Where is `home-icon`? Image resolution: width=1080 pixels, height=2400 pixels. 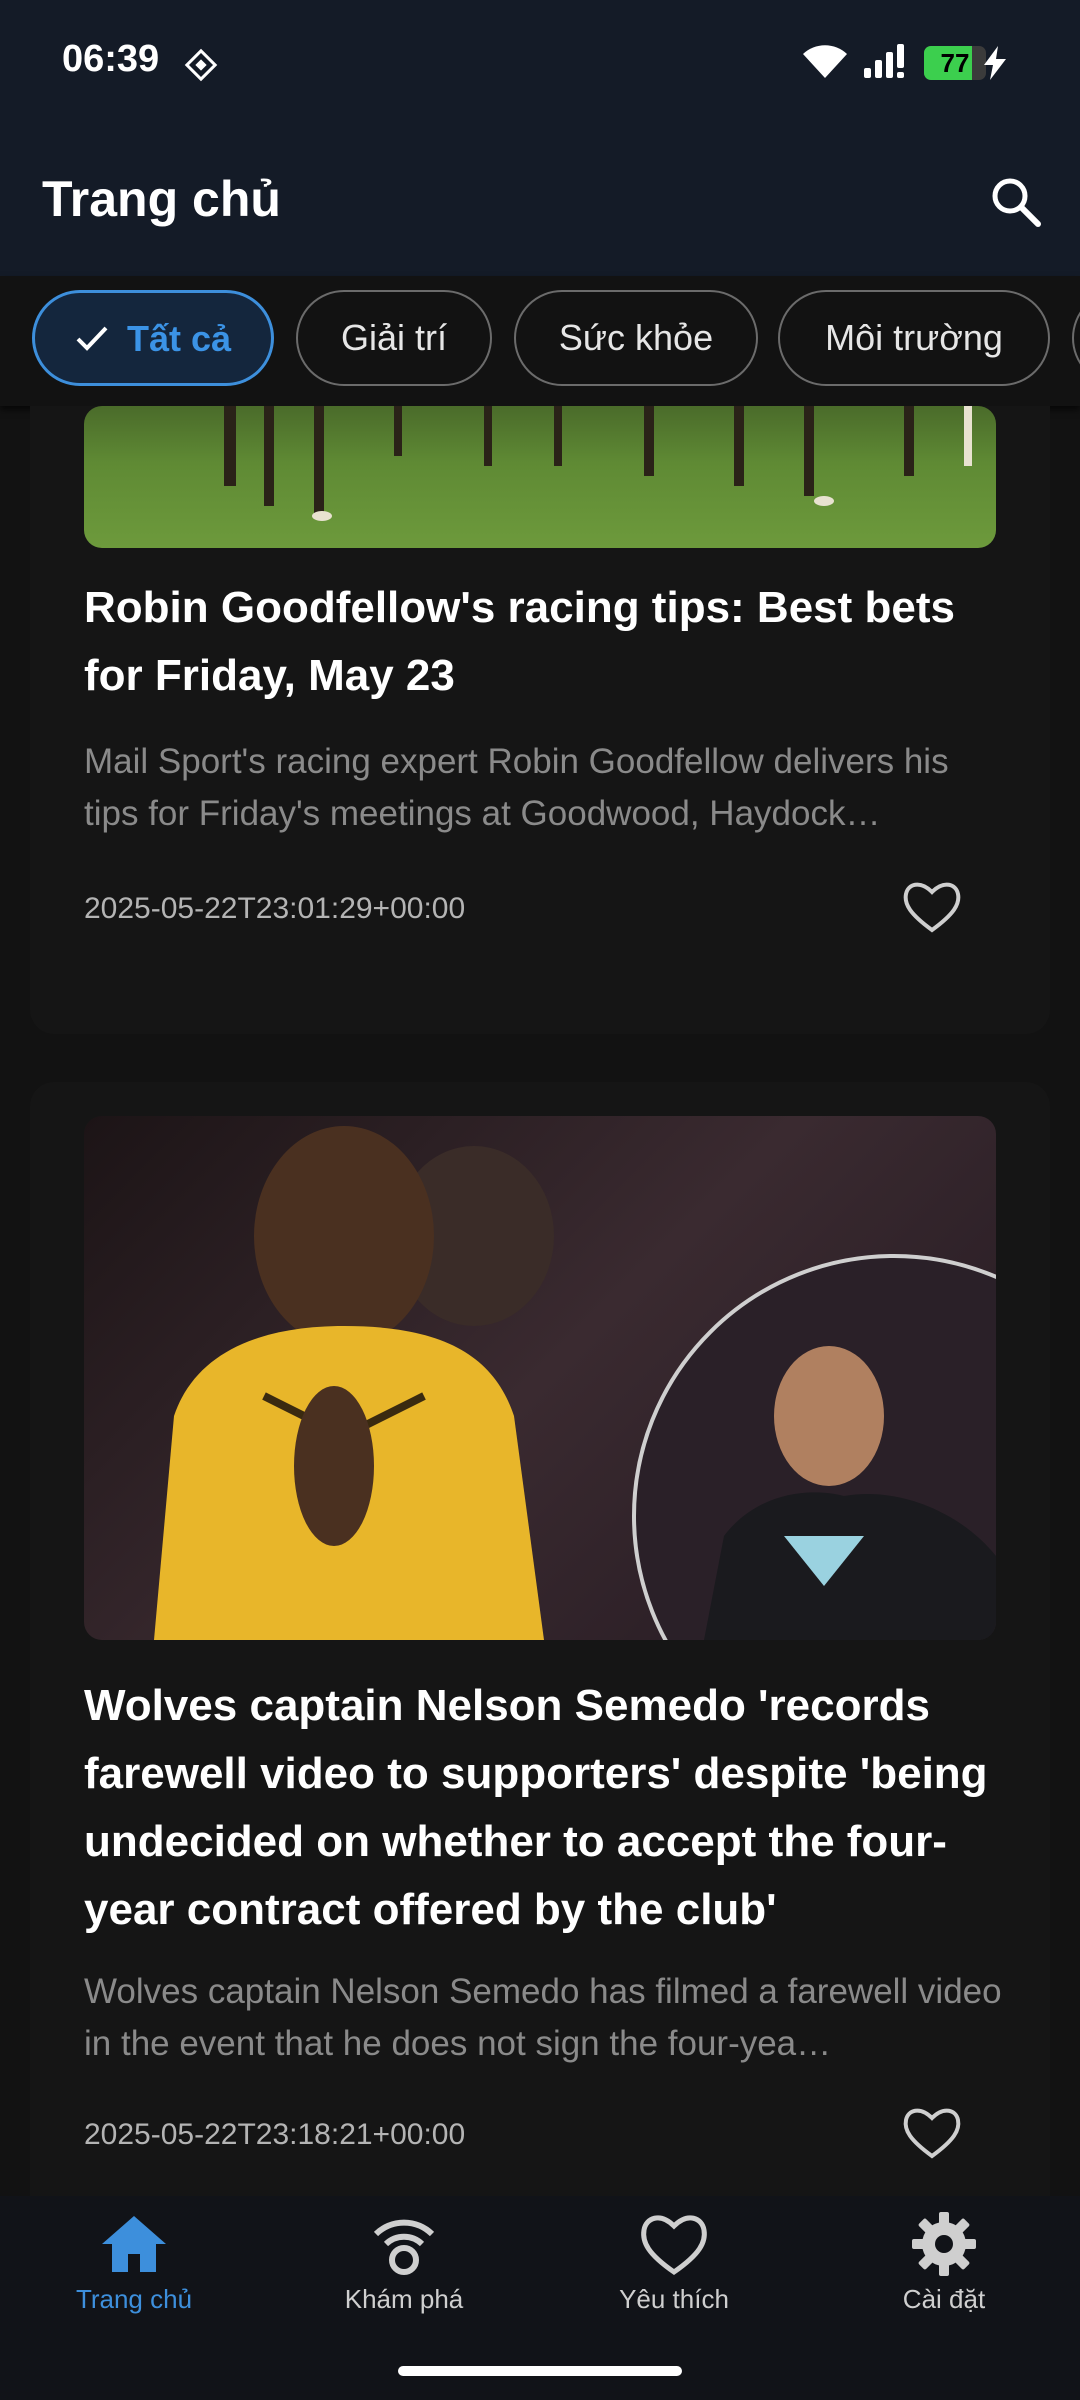
home-icon is located at coordinates (134, 2244).